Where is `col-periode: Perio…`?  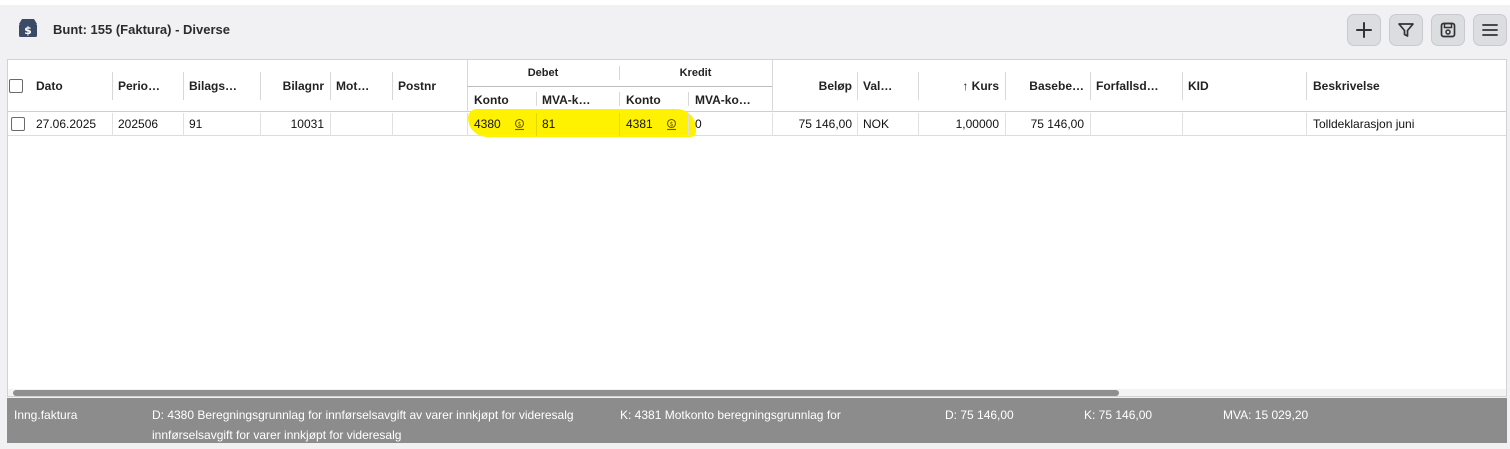 col-periode: Perio… is located at coordinates (139, 86).